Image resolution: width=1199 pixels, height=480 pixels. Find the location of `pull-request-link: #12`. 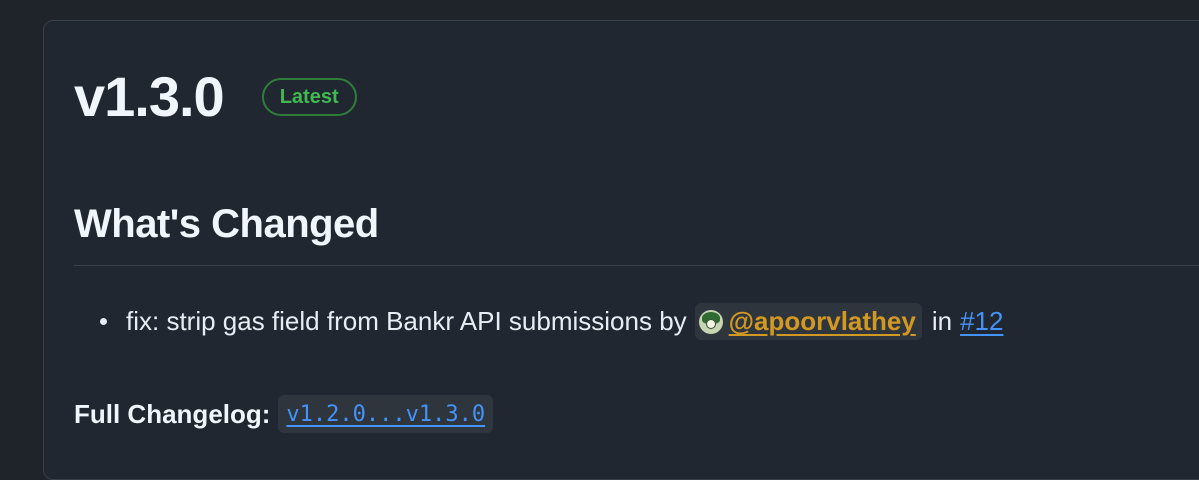

pull-request-link: #12 is located at coordinates (981, 321).